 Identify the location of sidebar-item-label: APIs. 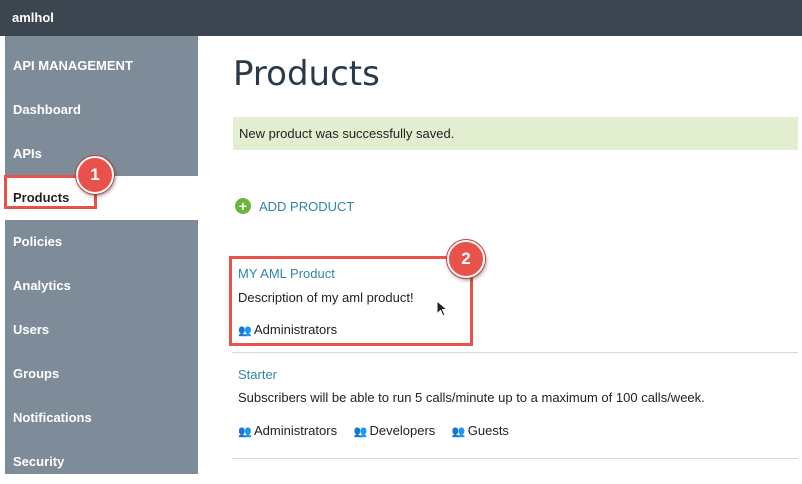
(27, 153).